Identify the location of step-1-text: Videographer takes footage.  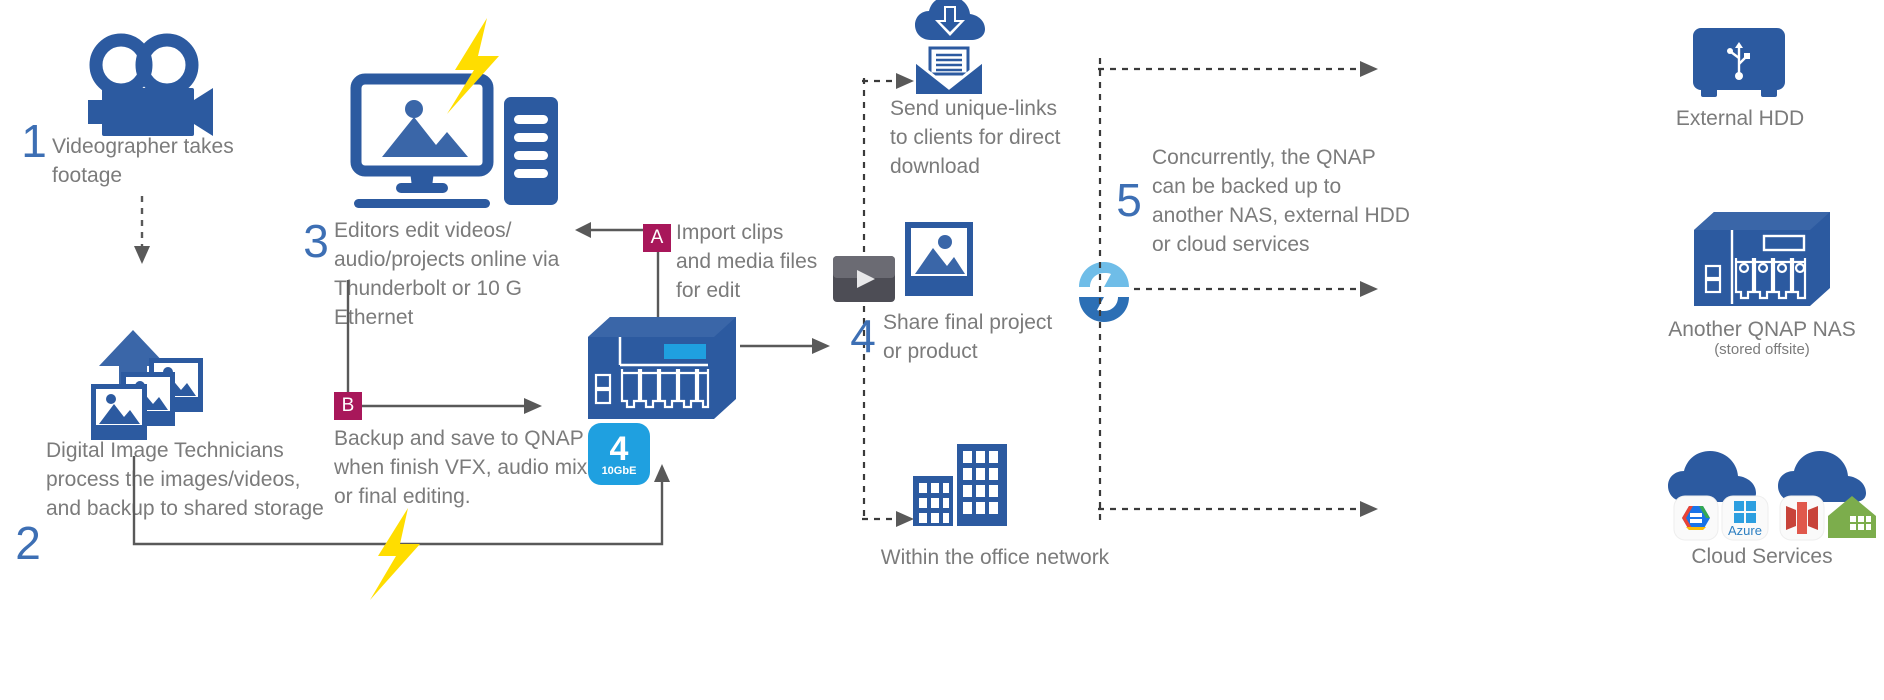
(143, 161).